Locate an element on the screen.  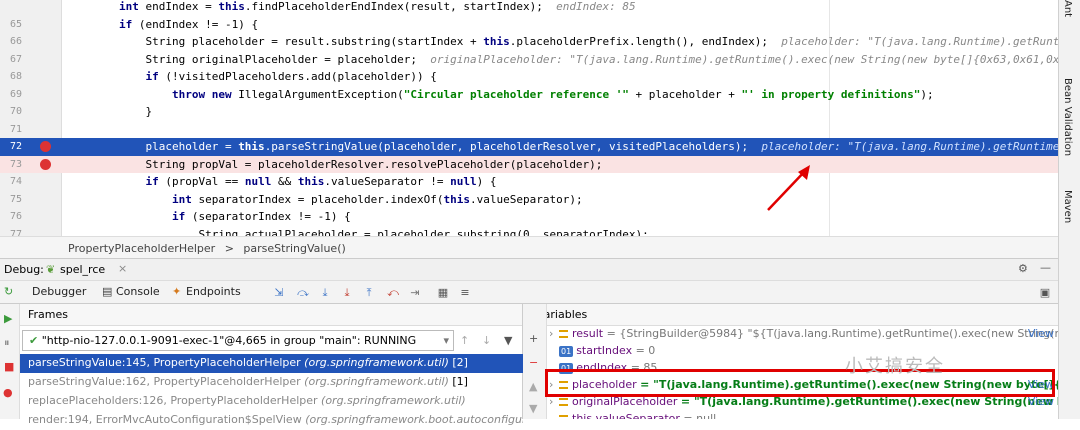
move-up-icon: ▲ is located at coordinates (533, 386).